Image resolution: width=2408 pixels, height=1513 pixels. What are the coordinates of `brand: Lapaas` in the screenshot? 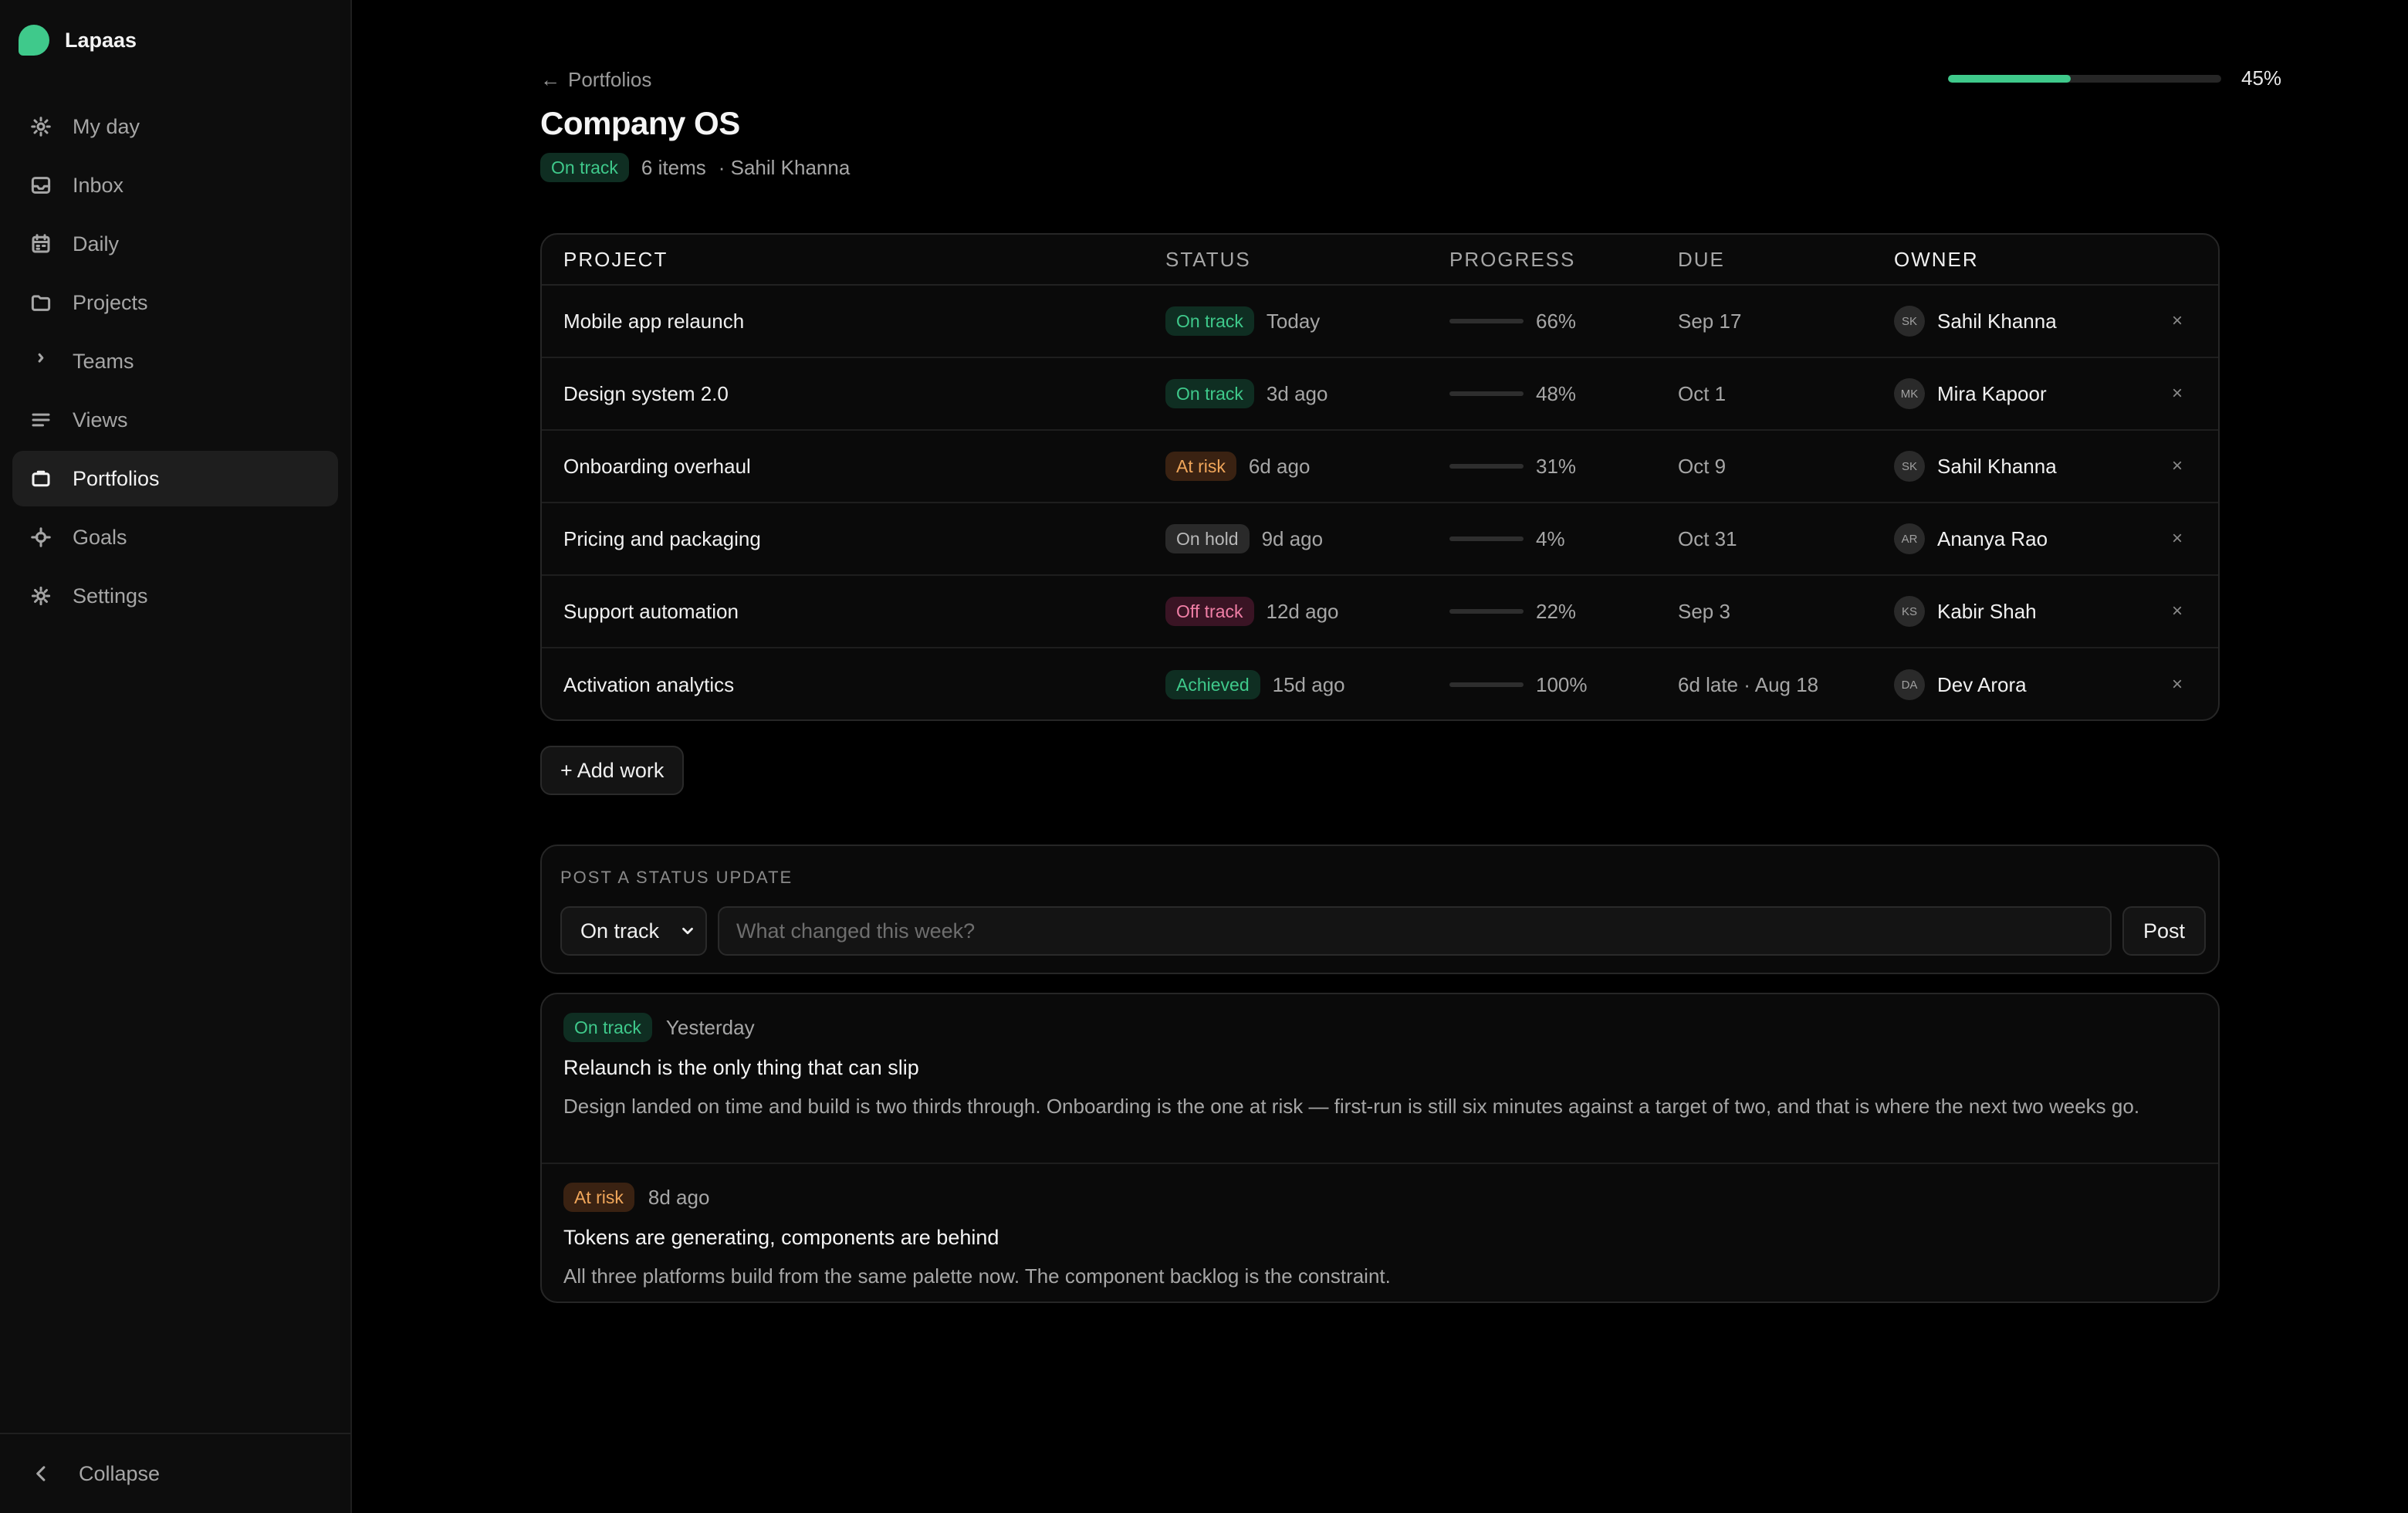 It's located at (78, 40).